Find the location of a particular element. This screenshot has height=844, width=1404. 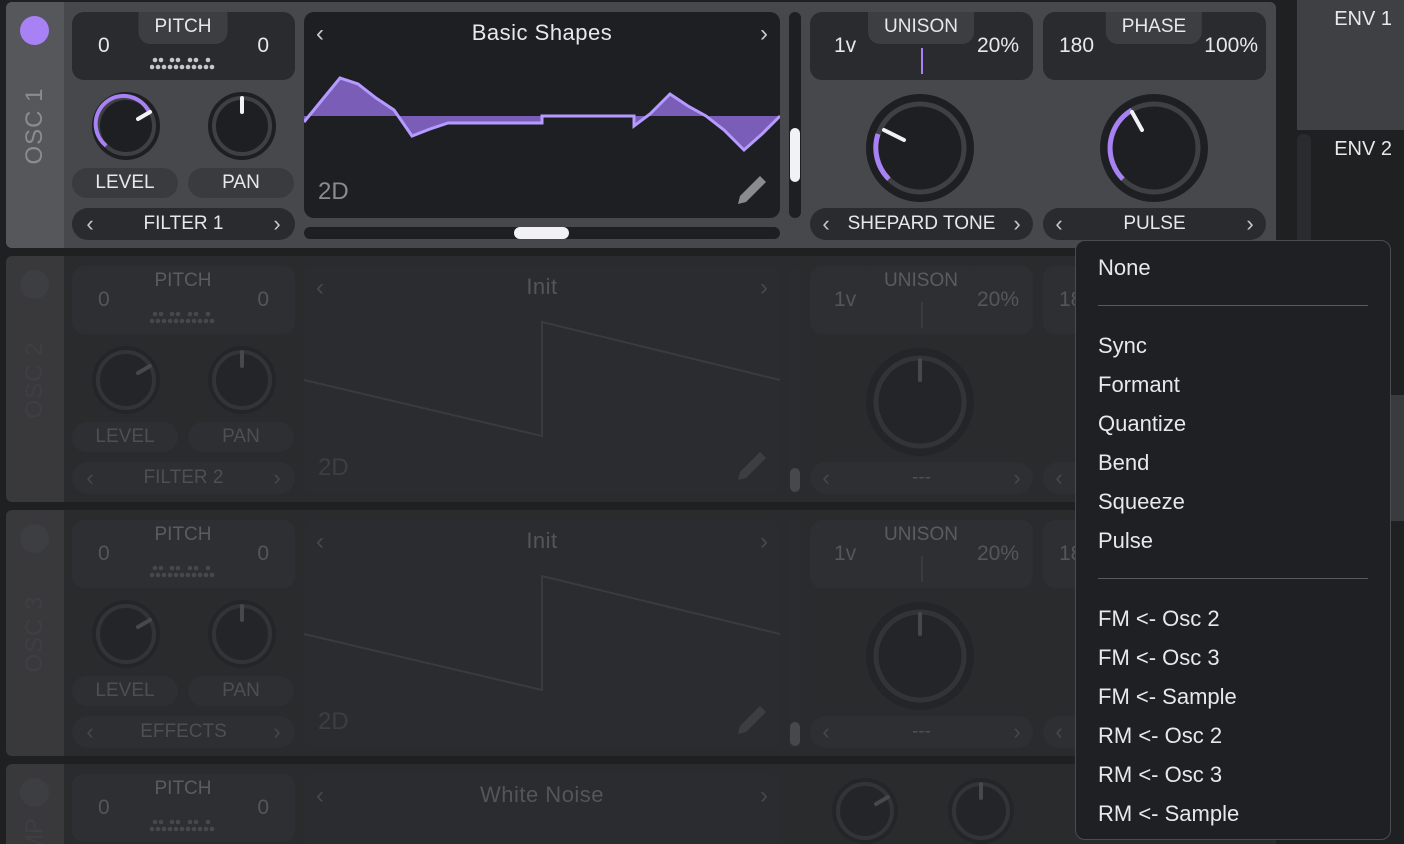

osc1-pitch-tune: 0 is located at coordinates (263, 46).